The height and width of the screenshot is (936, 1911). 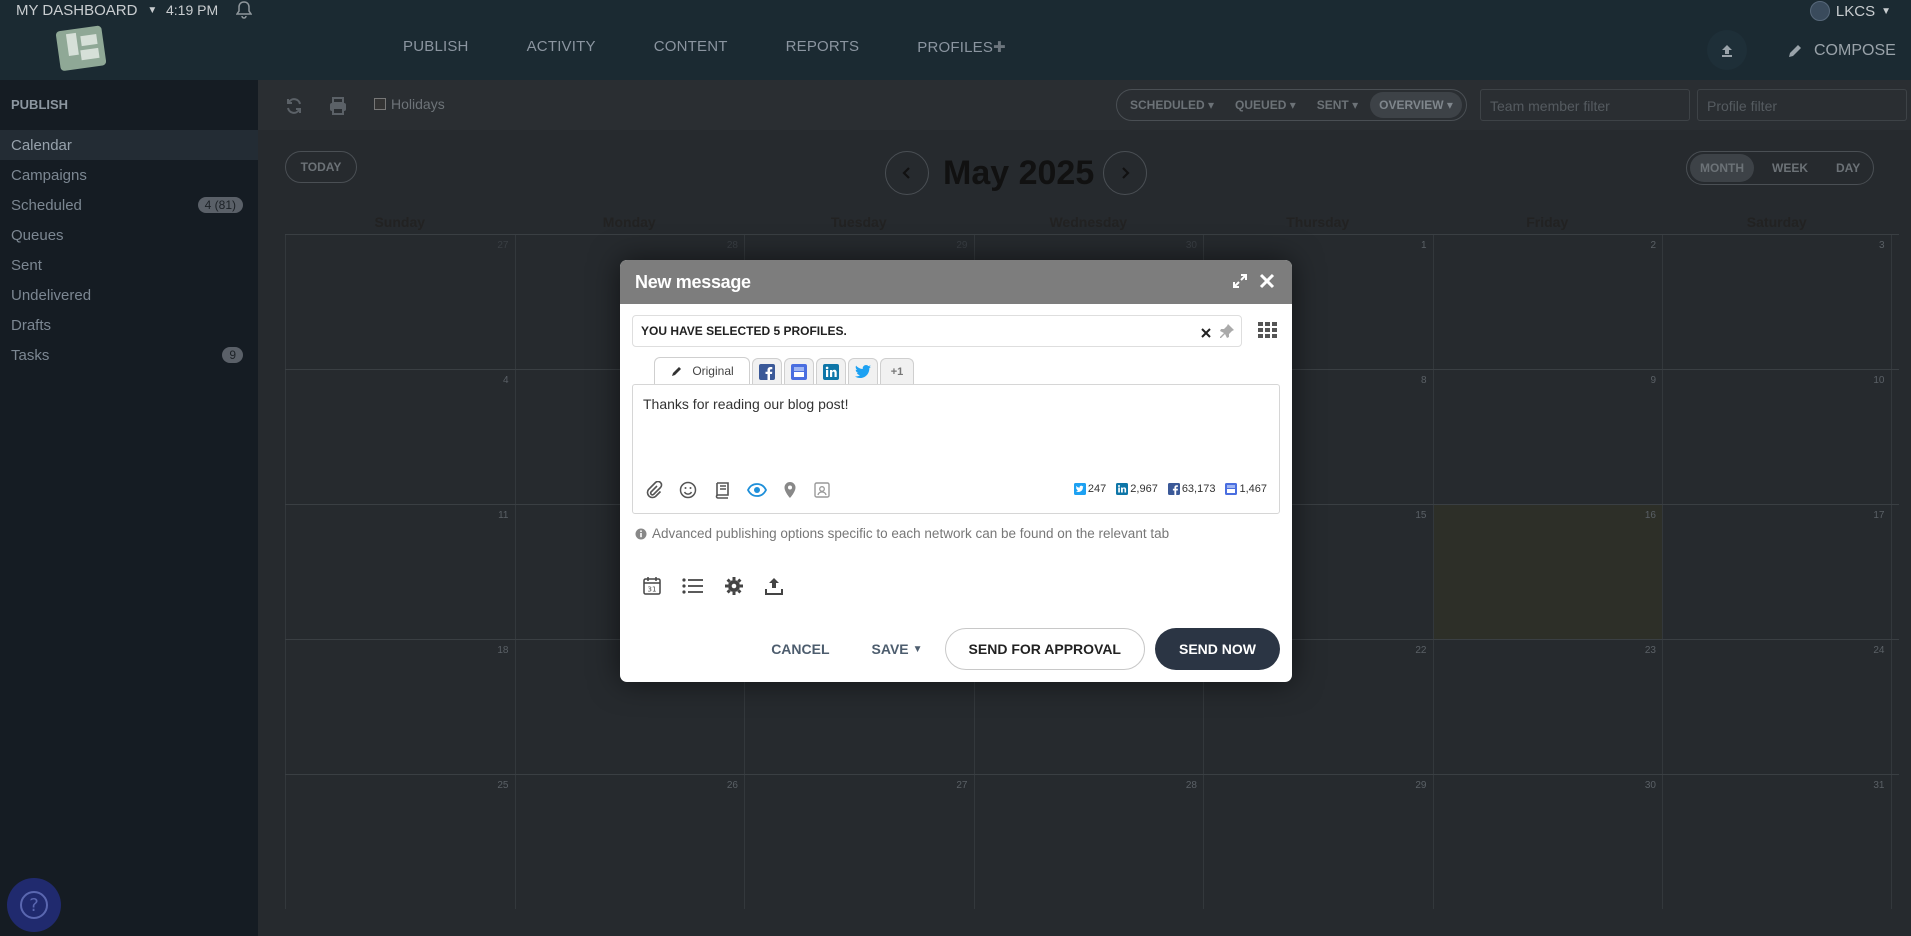 What do you see at coordinates (561, 47) in the screenshot?
I see `nav-activity: ACTIVITY` at bounding box center [561, 47].